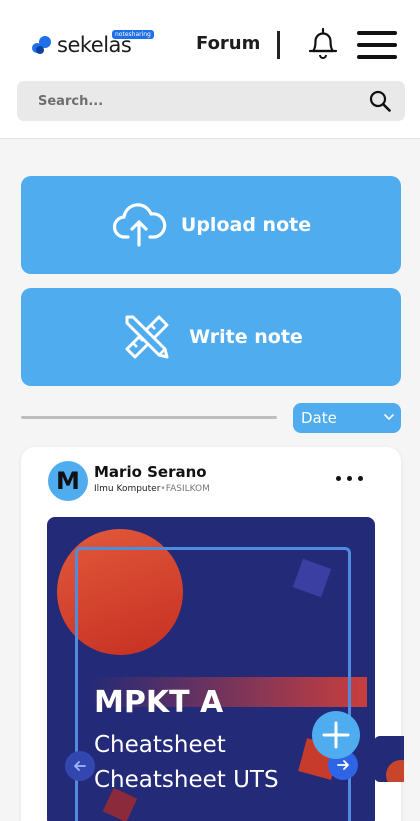  I want to click on carousel-prev-button, so click(80, 766).